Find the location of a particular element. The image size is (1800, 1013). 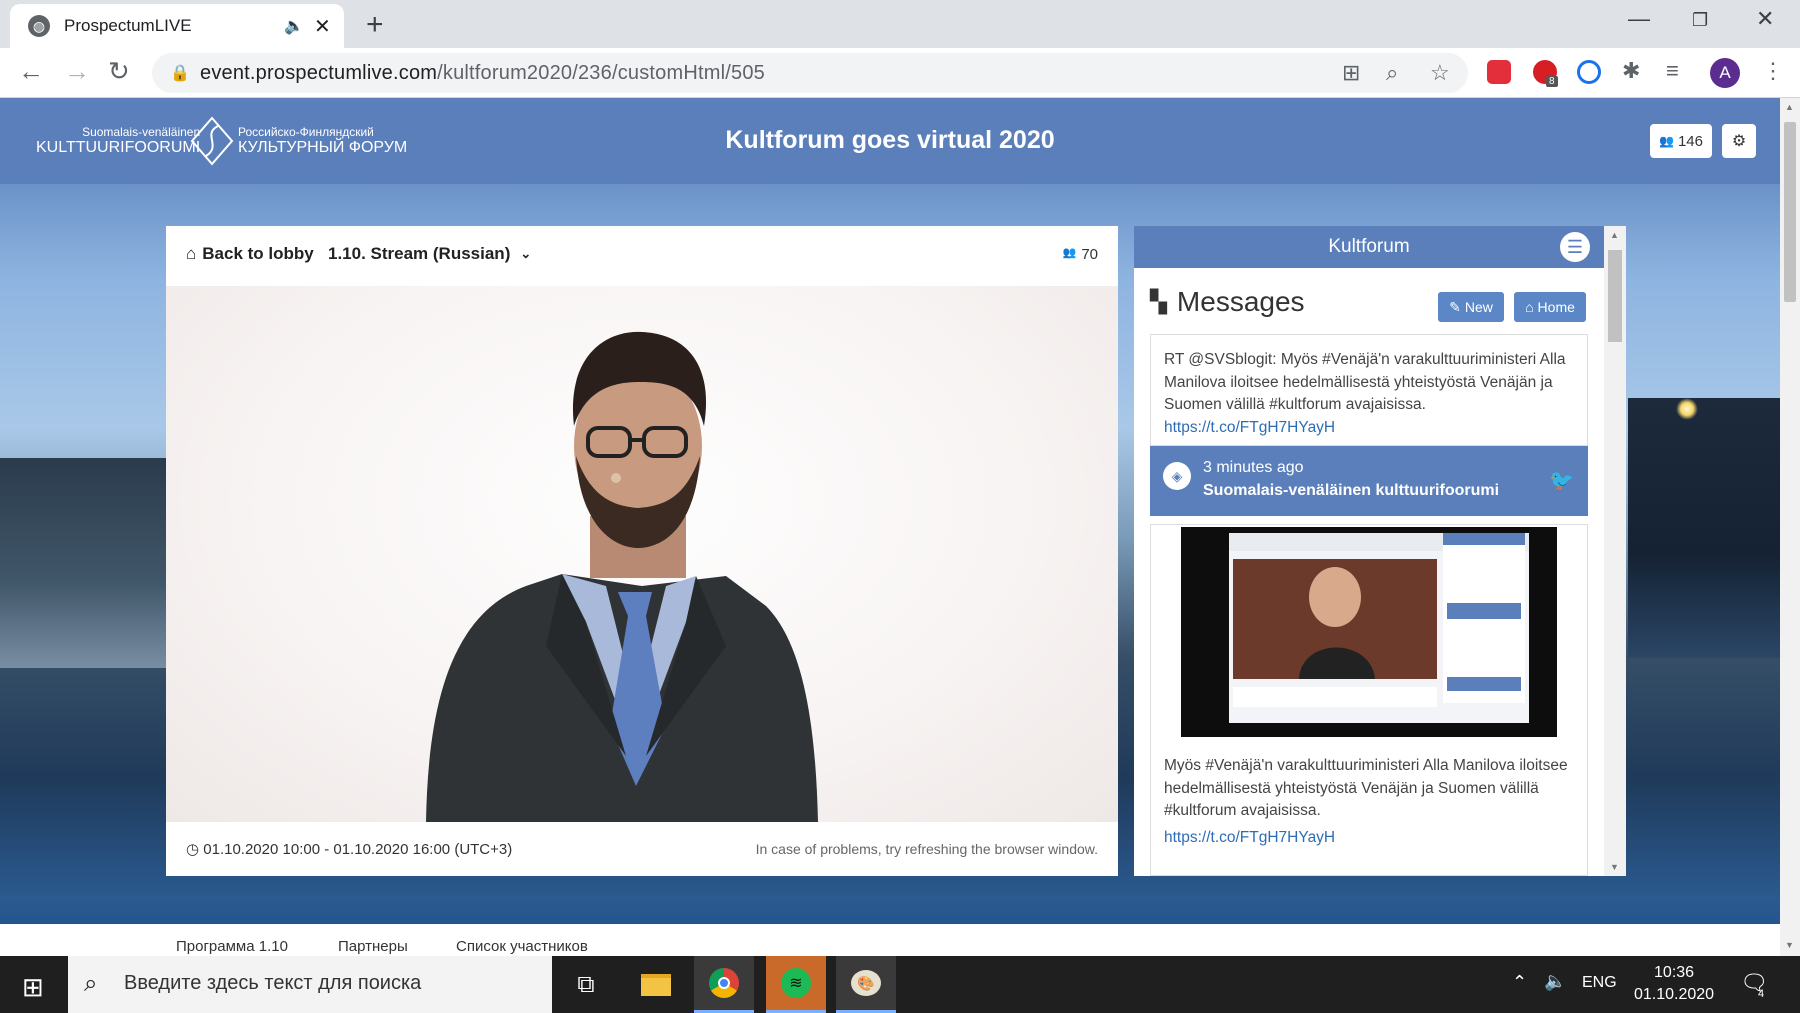

volume-icon: 🔈 is located at coordinates (1555, 981).